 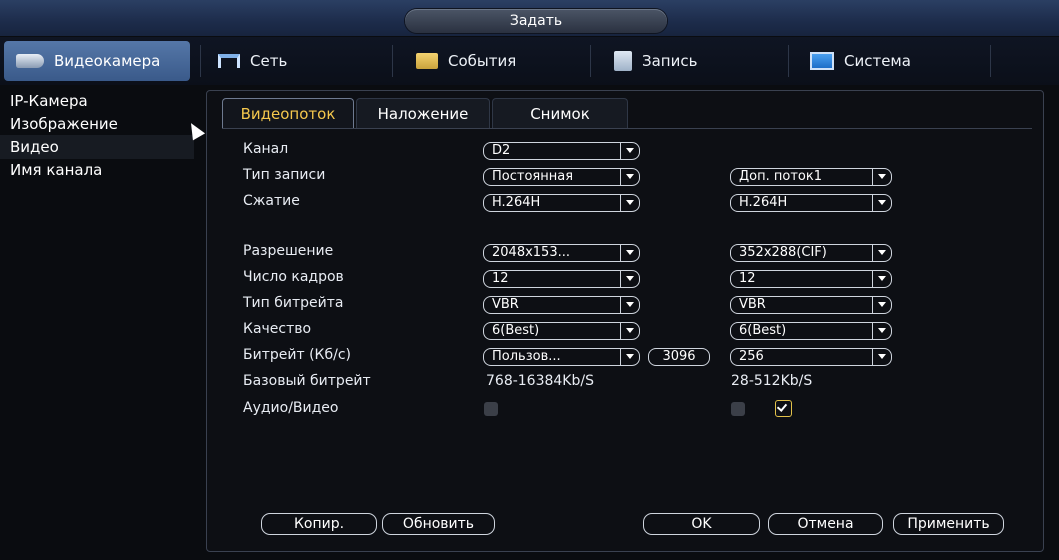 I want to click on bitrate-extra-value: 256, so click(x=751, y=356).